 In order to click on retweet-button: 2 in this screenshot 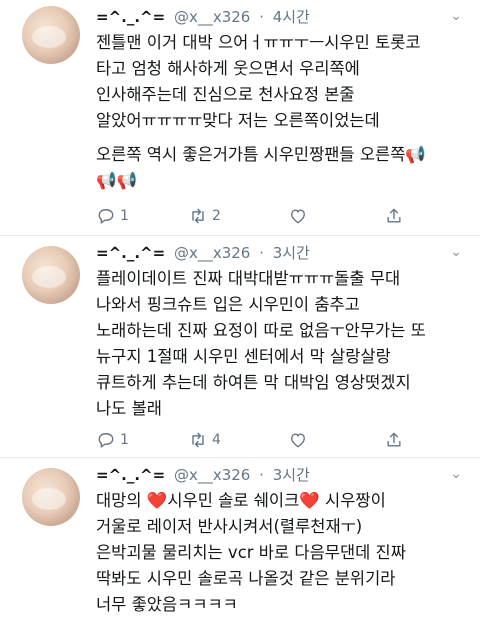, I will do `click(204, 216)`.